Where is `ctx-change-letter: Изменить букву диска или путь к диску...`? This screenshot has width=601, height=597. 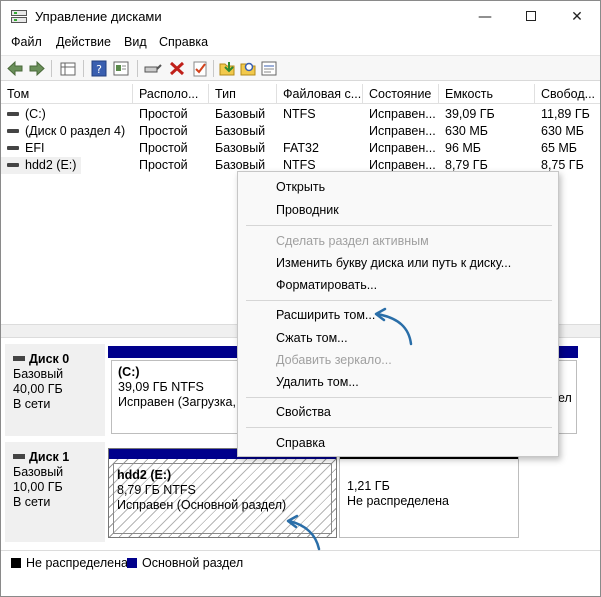 ctx-change-letter: Изменить букву диска или путь к диску... is located at coordinates (393, 263).